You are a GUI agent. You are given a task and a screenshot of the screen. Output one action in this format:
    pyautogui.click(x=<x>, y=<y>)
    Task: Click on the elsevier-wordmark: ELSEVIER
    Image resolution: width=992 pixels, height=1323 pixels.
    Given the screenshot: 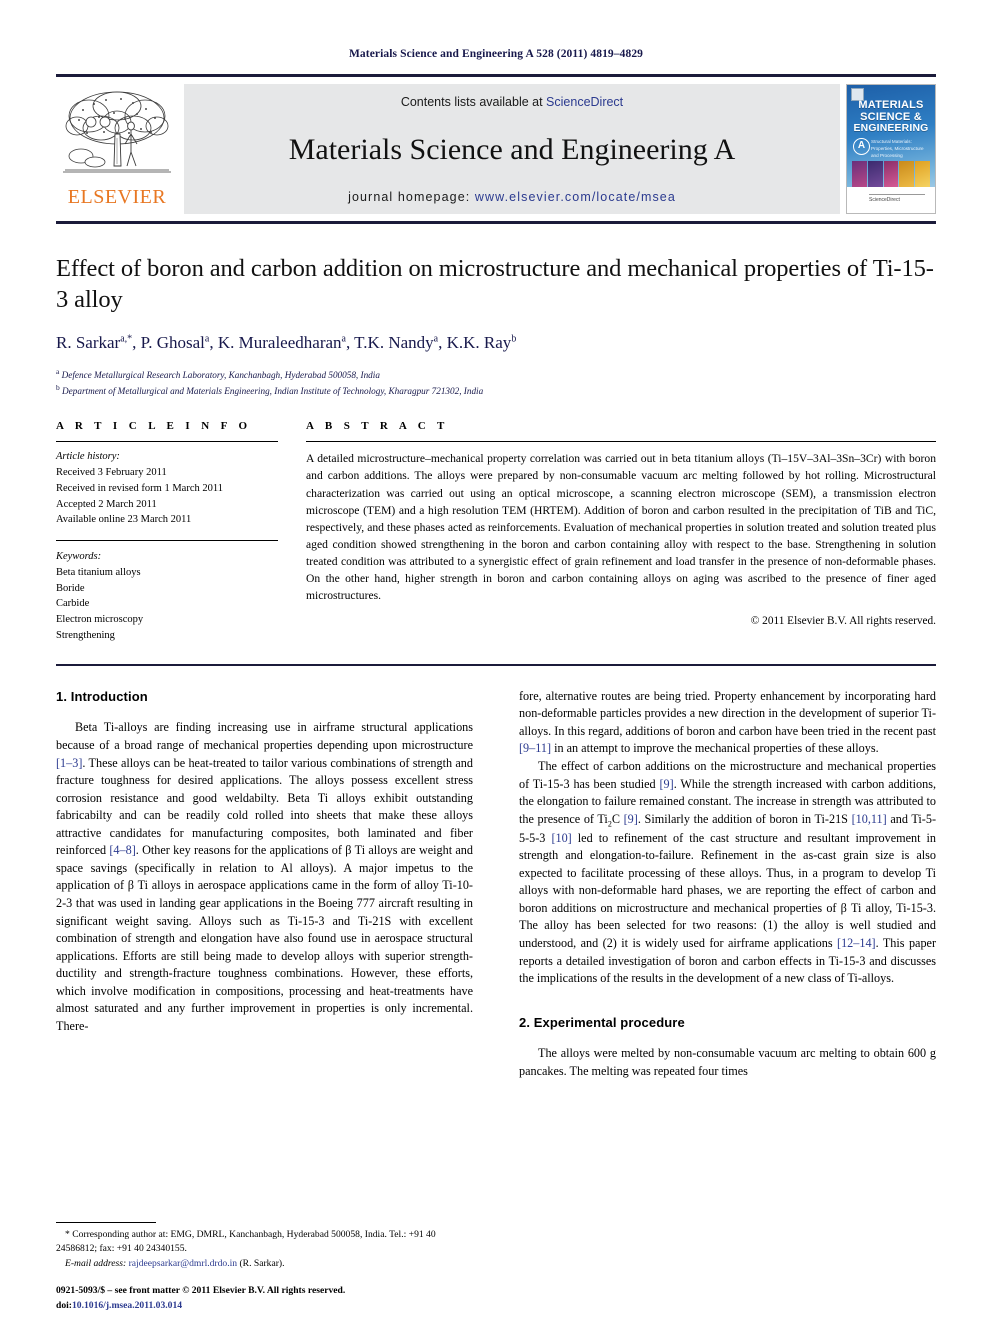 What is the action you would take?
    pyautogui.click(x=117, y=197)
    